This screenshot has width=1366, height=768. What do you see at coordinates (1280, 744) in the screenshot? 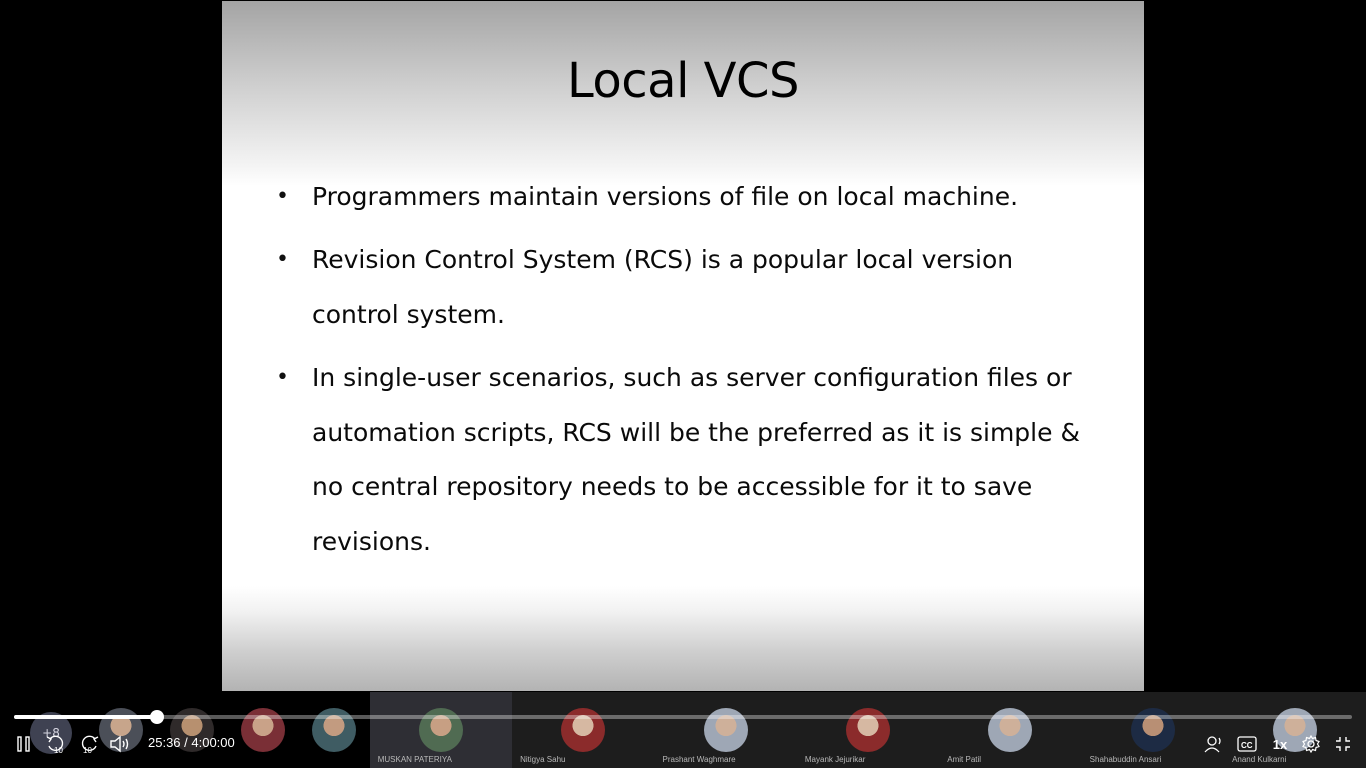
I see `playback-speed-button: 1x` at bounding box center [1280, 744].